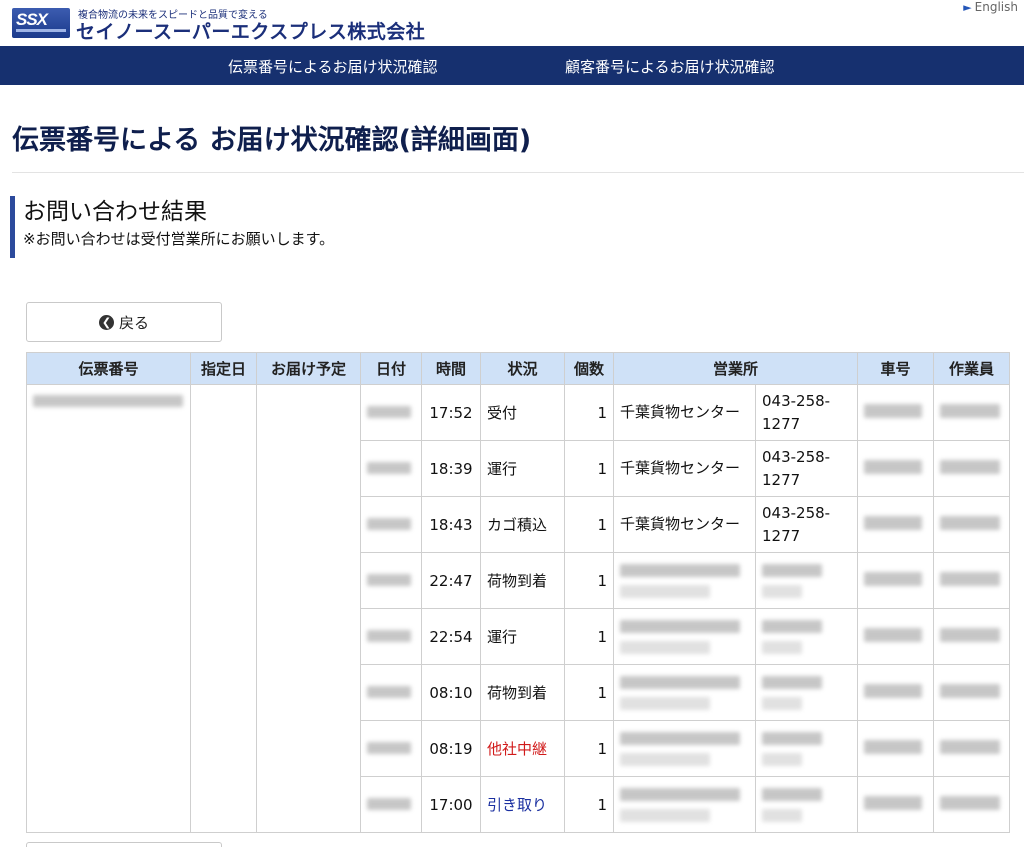 The image size is (1024, 847). Describe the element at coordinates (108, 608) in the screenshot. I see `slip-number-cell` at that location.